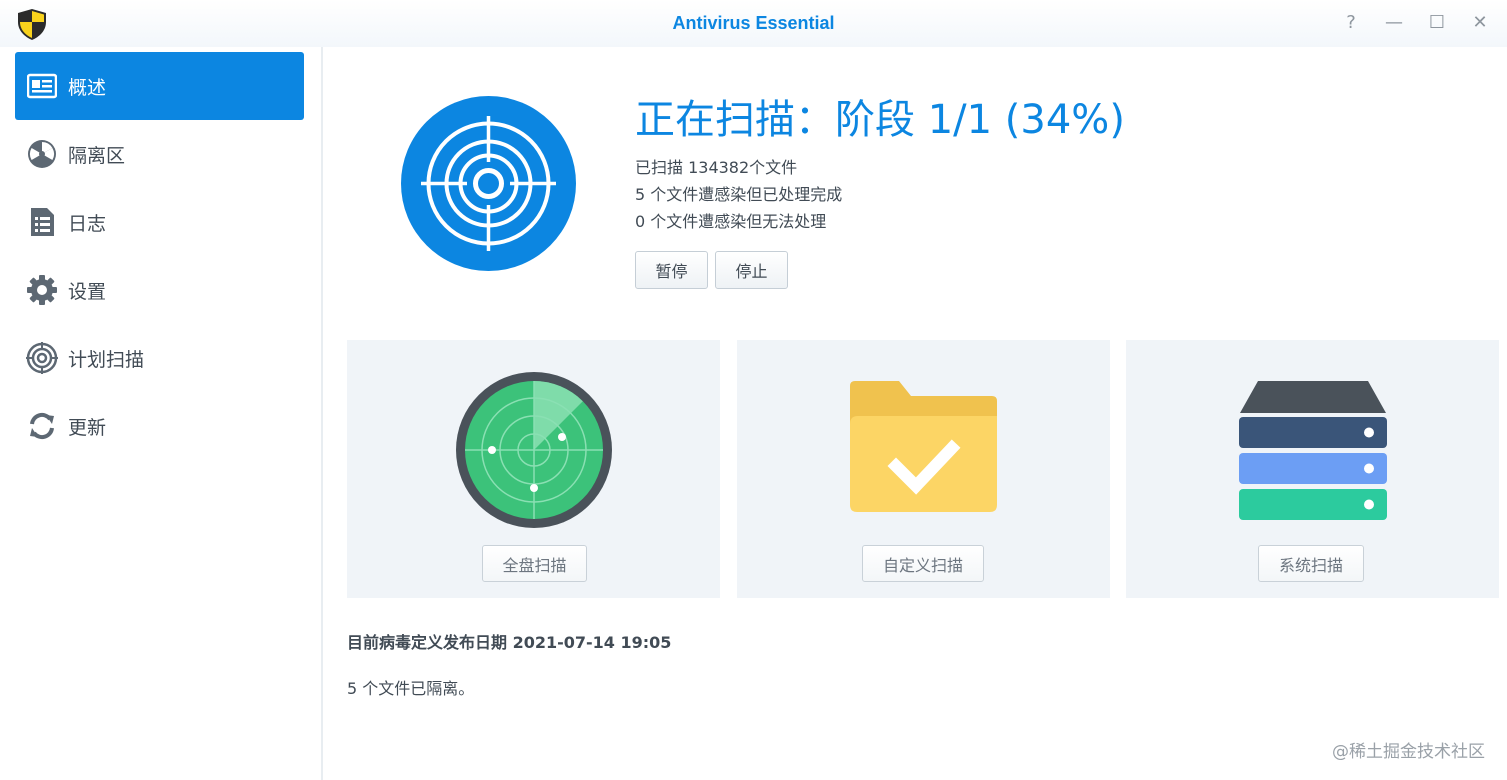 Image resolution: width=1507 pixels, height=780 pixels. What do you see at coordinates (159, 86) in the screenshot?
I see `sidebar-item-overview: 概述` at bounding box center [159, 86].